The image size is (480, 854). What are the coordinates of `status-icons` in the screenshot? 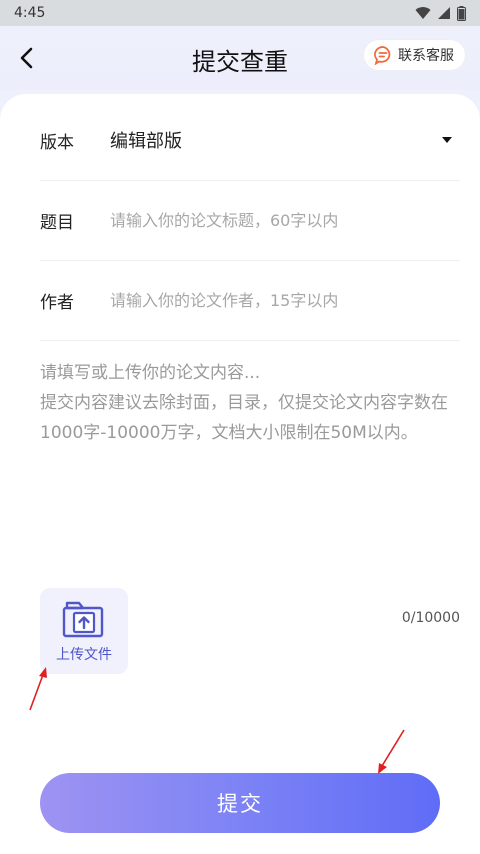 It's located at (440, 13).